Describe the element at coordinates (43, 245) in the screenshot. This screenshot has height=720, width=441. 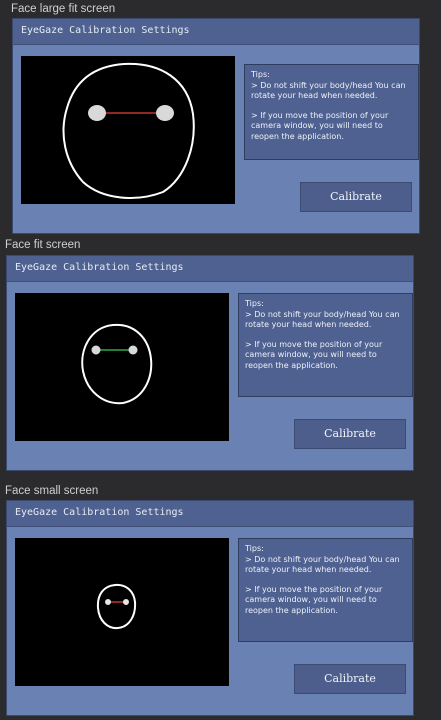
I see `screen-caption: Face fit screen` at that location.